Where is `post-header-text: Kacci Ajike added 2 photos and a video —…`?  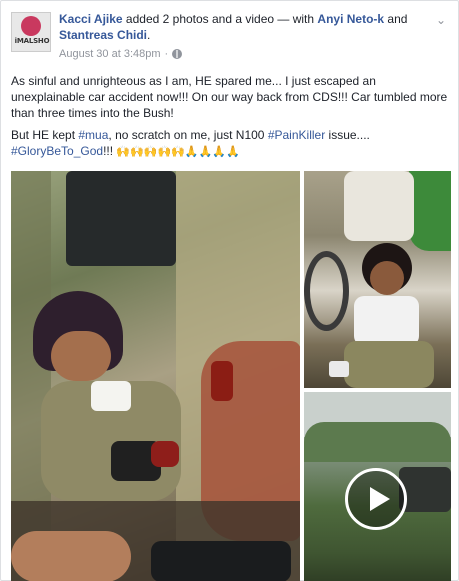 post-header-text: Kacci Ajike added 2 photos and a video —… is located at coordinates (255, 27).